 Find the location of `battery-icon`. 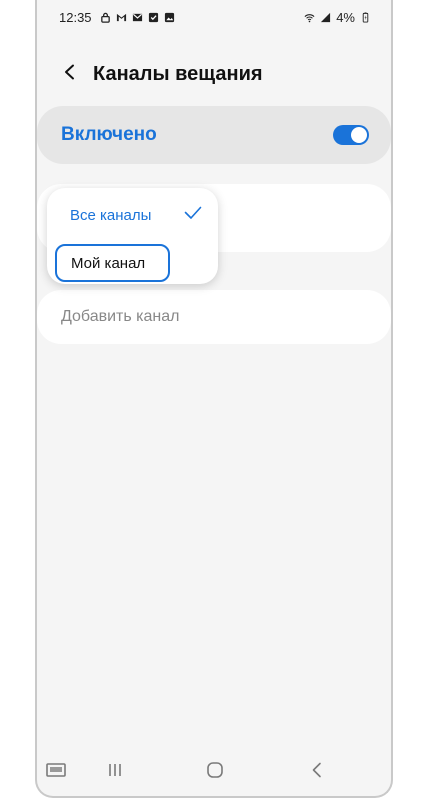

battery-icon is located at coordinates (365, 17).